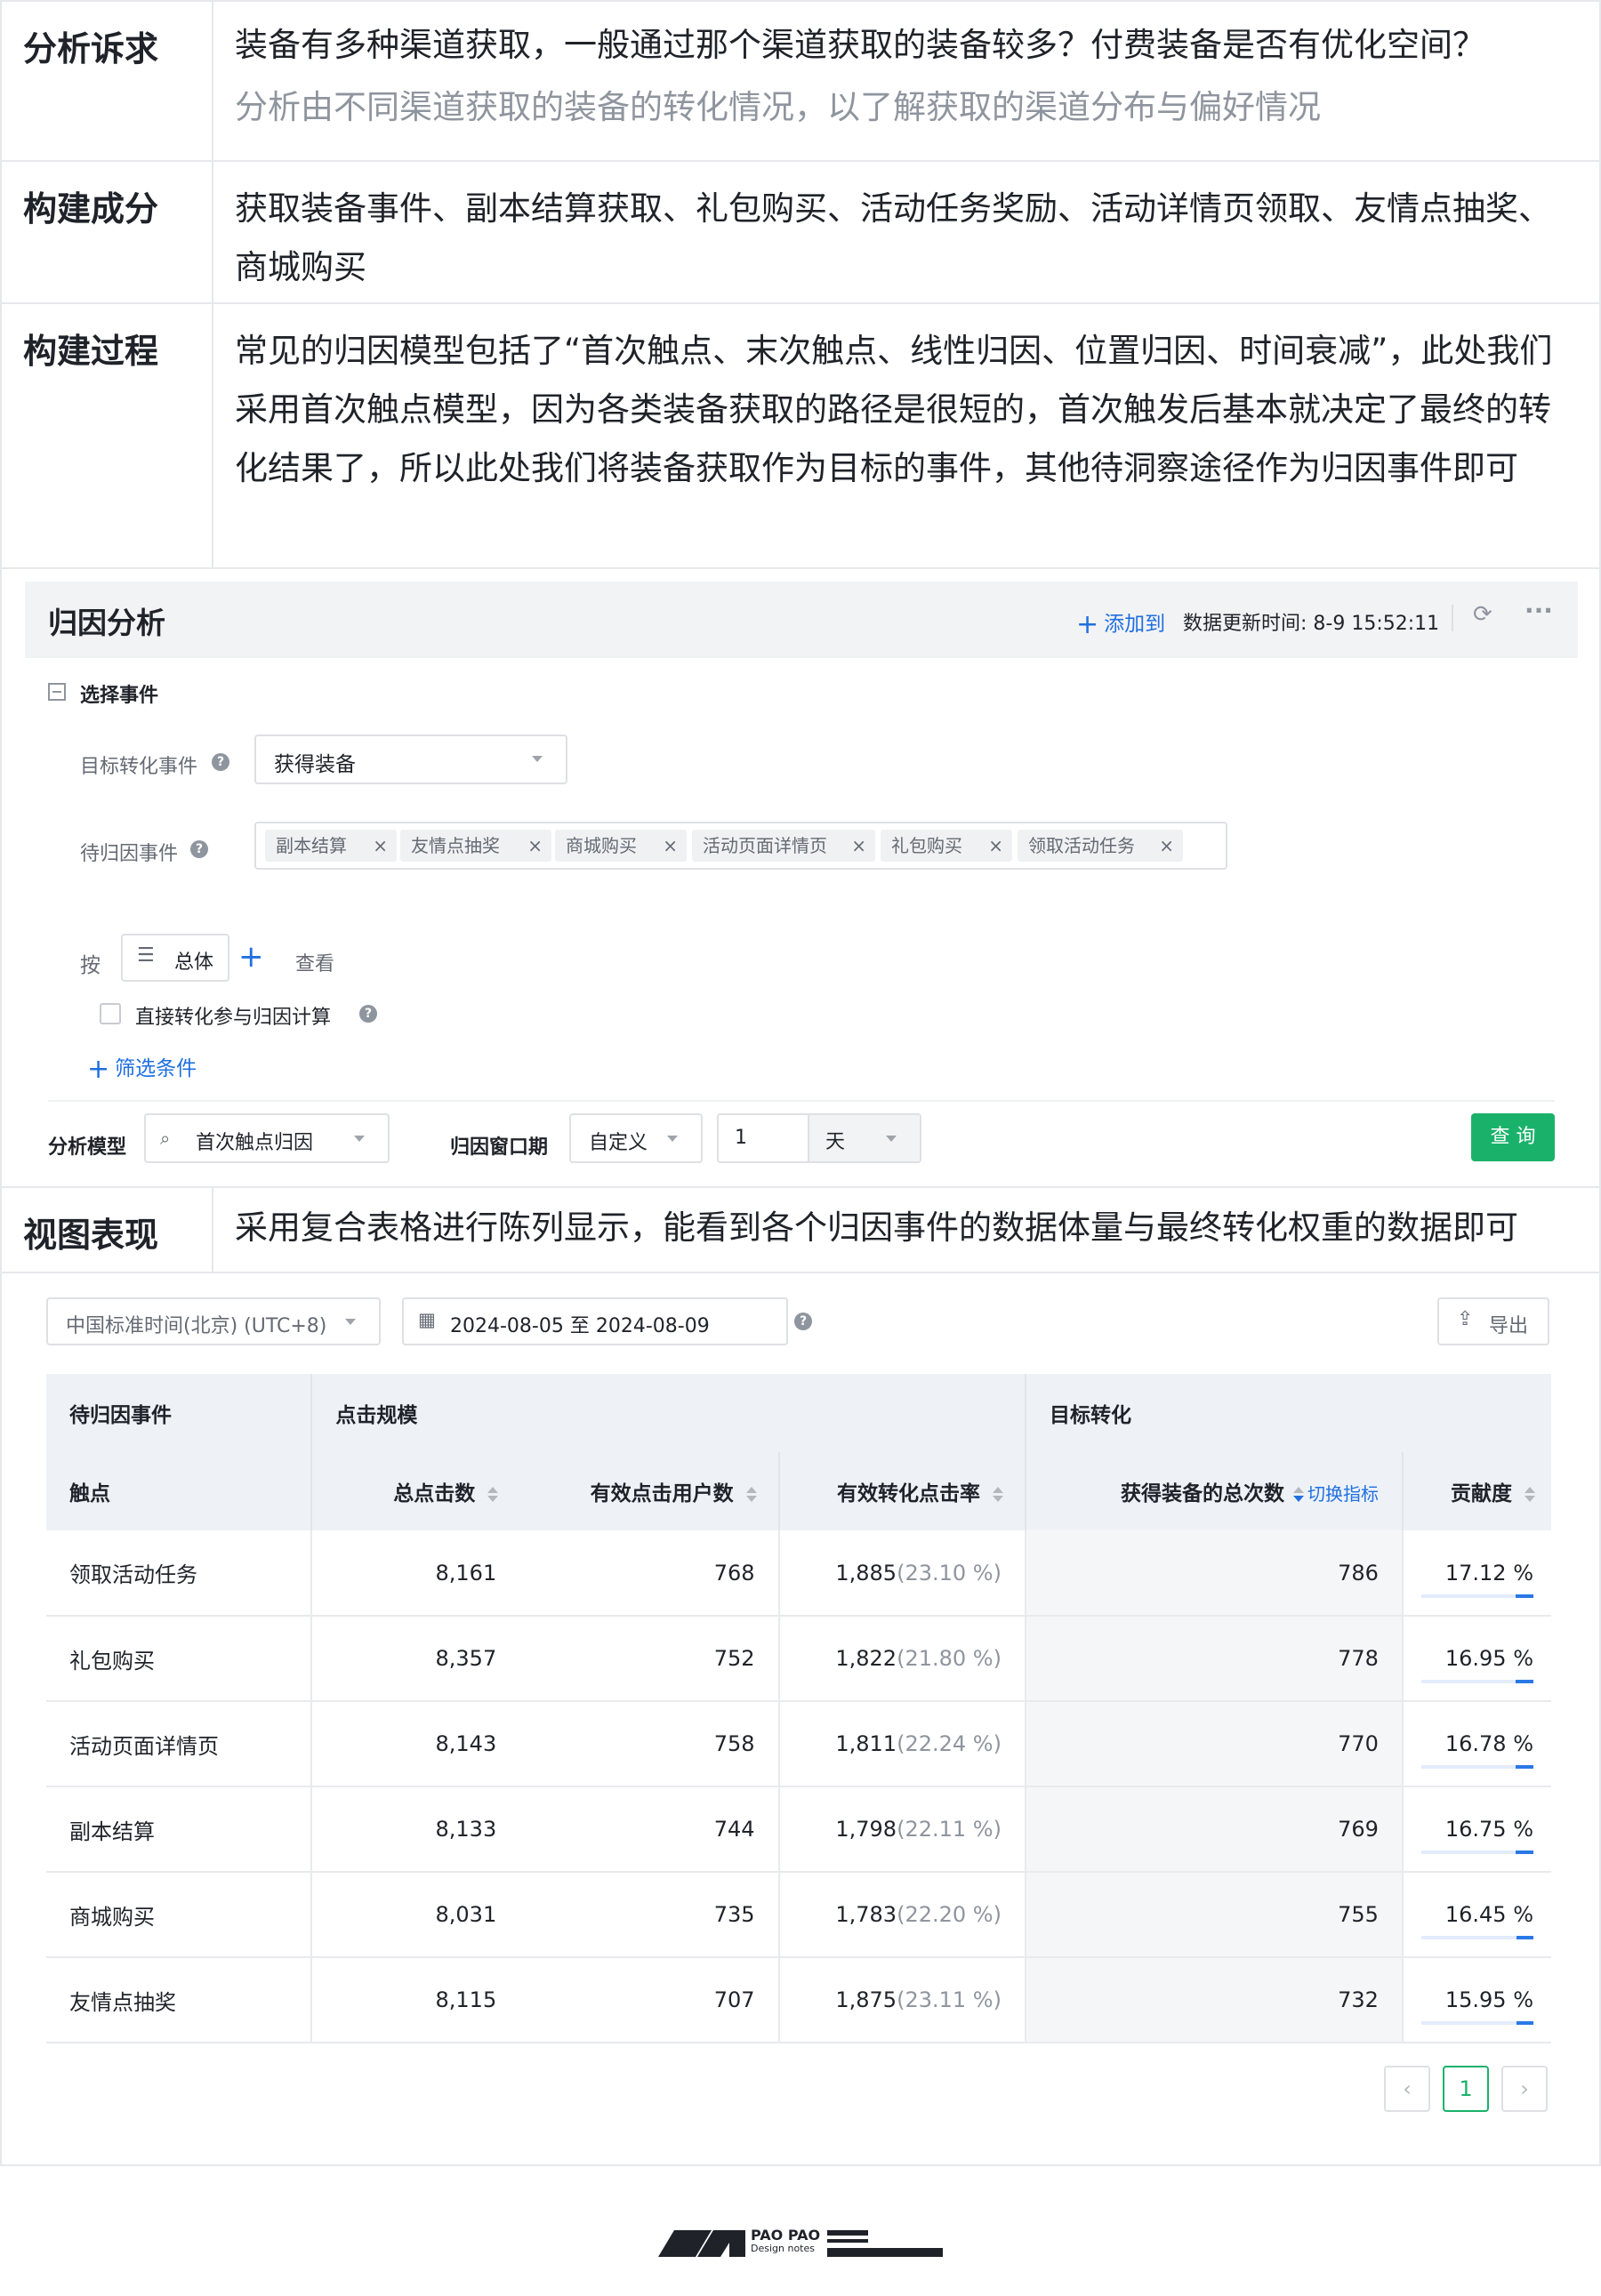 This screenshot has width=1601, height=2296. I want to click on col-header-total-clicks: 总点击数, so click(415, 1491).